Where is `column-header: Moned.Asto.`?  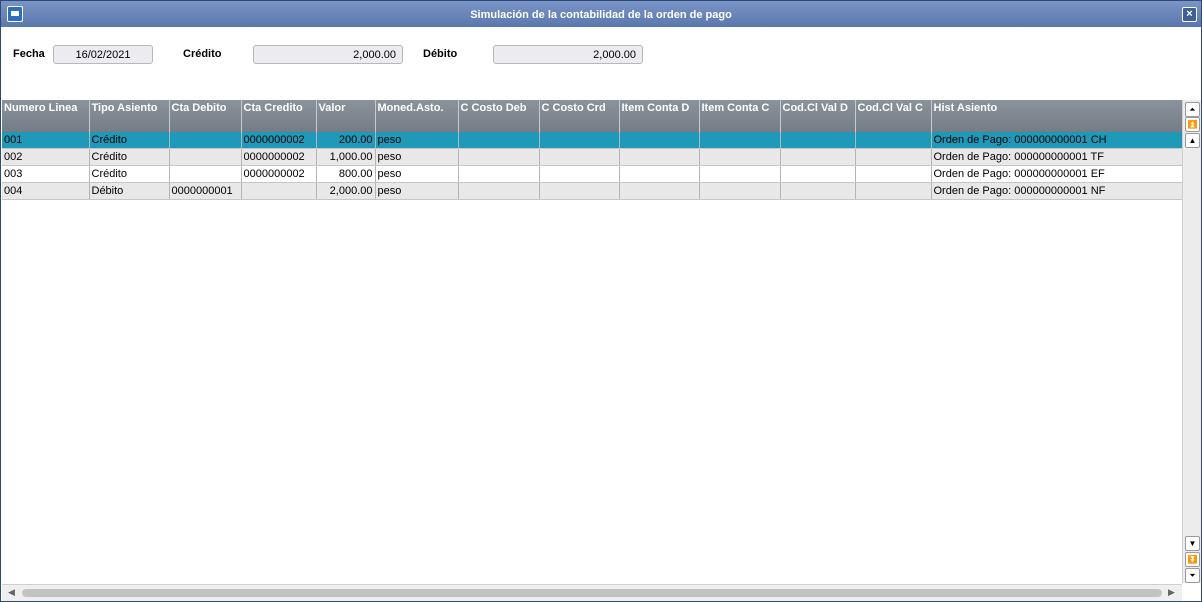 column-header: Moned.Asto. is located at coordinates (417, 116).